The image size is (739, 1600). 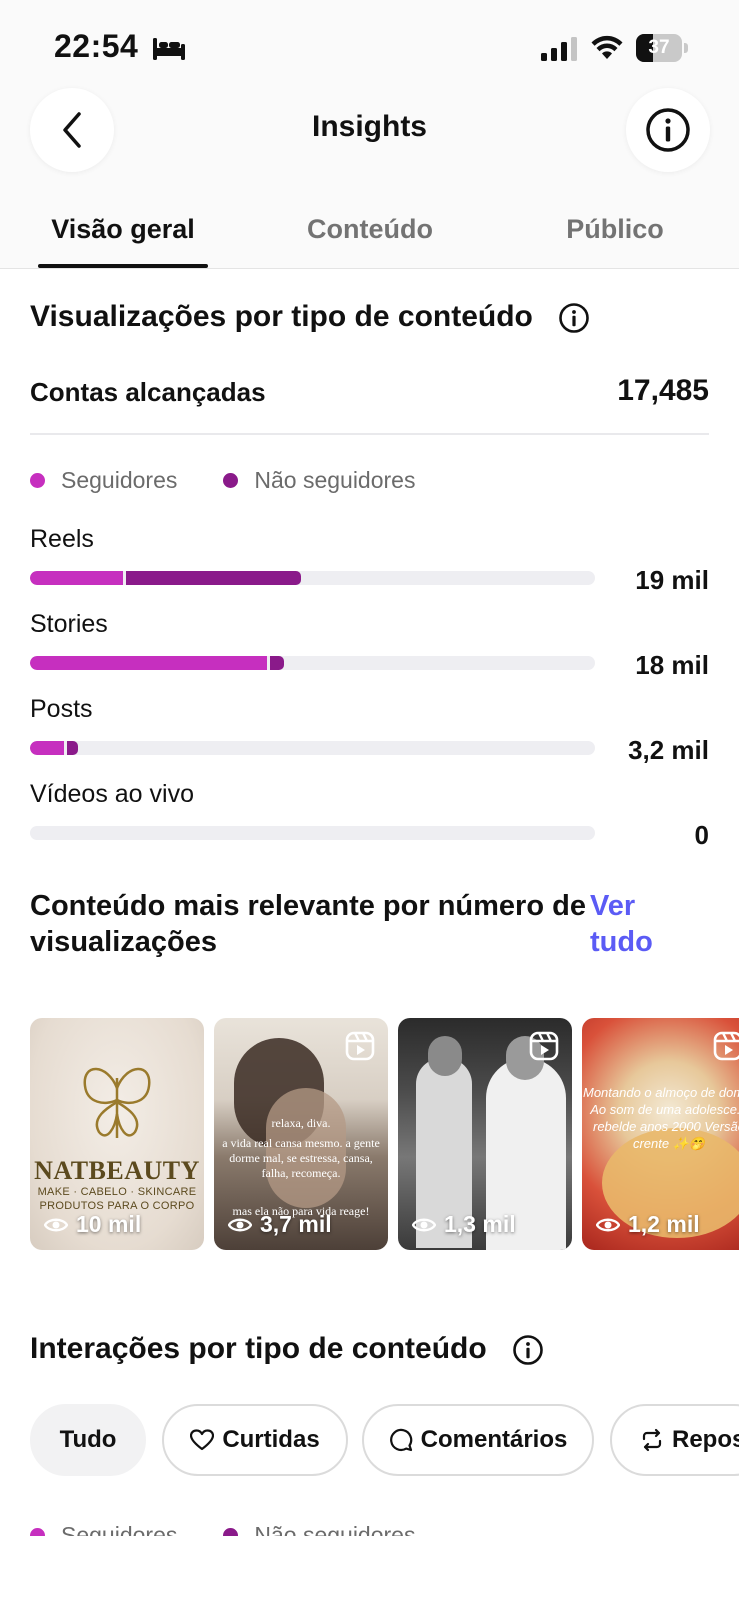 I want to click on tab-content: Conteúdo, so click(x=370, y=229).